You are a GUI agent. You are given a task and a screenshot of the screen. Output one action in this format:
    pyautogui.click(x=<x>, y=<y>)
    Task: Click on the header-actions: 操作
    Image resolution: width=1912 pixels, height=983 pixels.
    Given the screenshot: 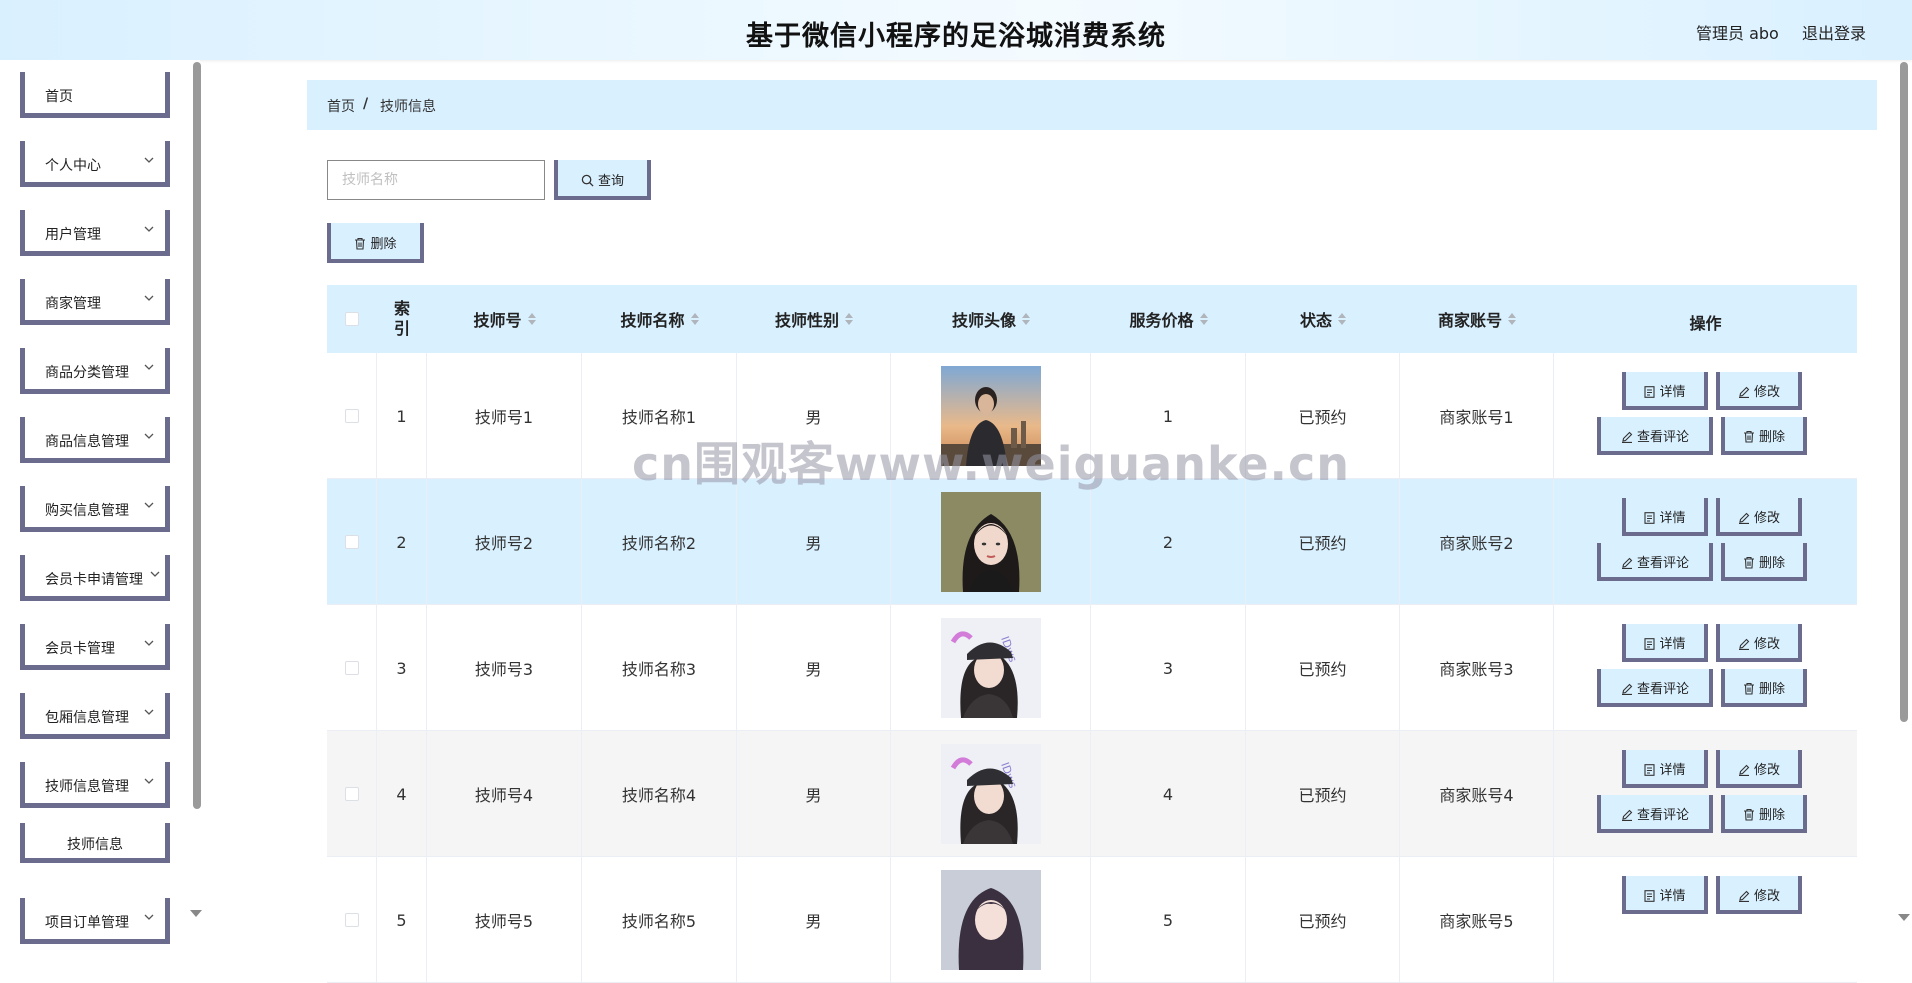 What is the action you would take?
    pyautogui.click(x=1705, y=319)
    